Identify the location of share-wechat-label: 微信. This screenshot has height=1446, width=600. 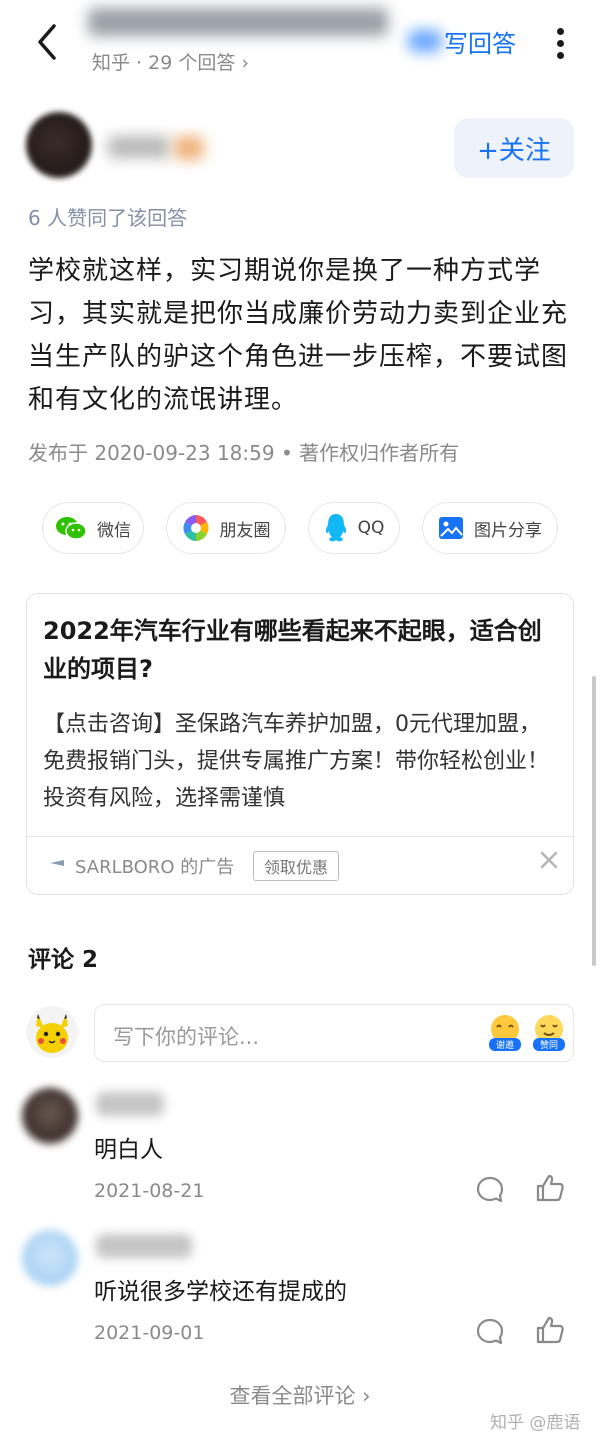
(114, 530).